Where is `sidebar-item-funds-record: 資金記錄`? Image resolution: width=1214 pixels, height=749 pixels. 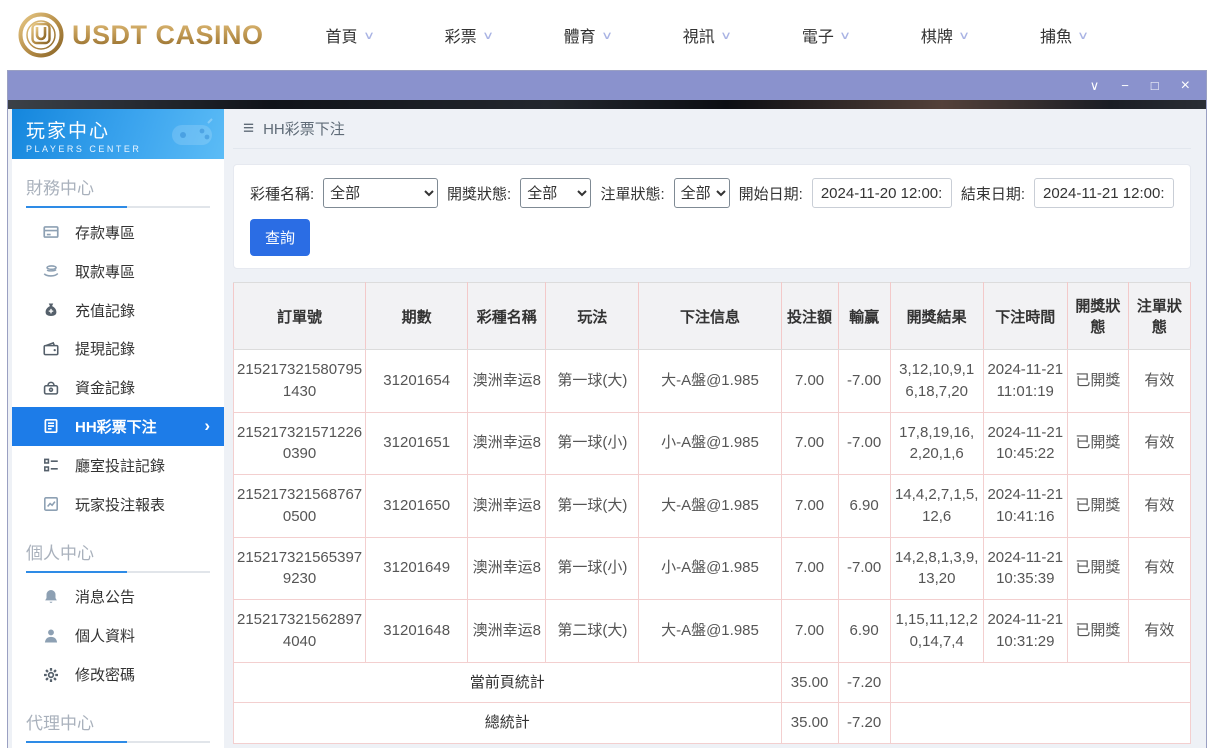 sidebar-item-funds-record: 資金記錄 is located at coordinates (118, 387).